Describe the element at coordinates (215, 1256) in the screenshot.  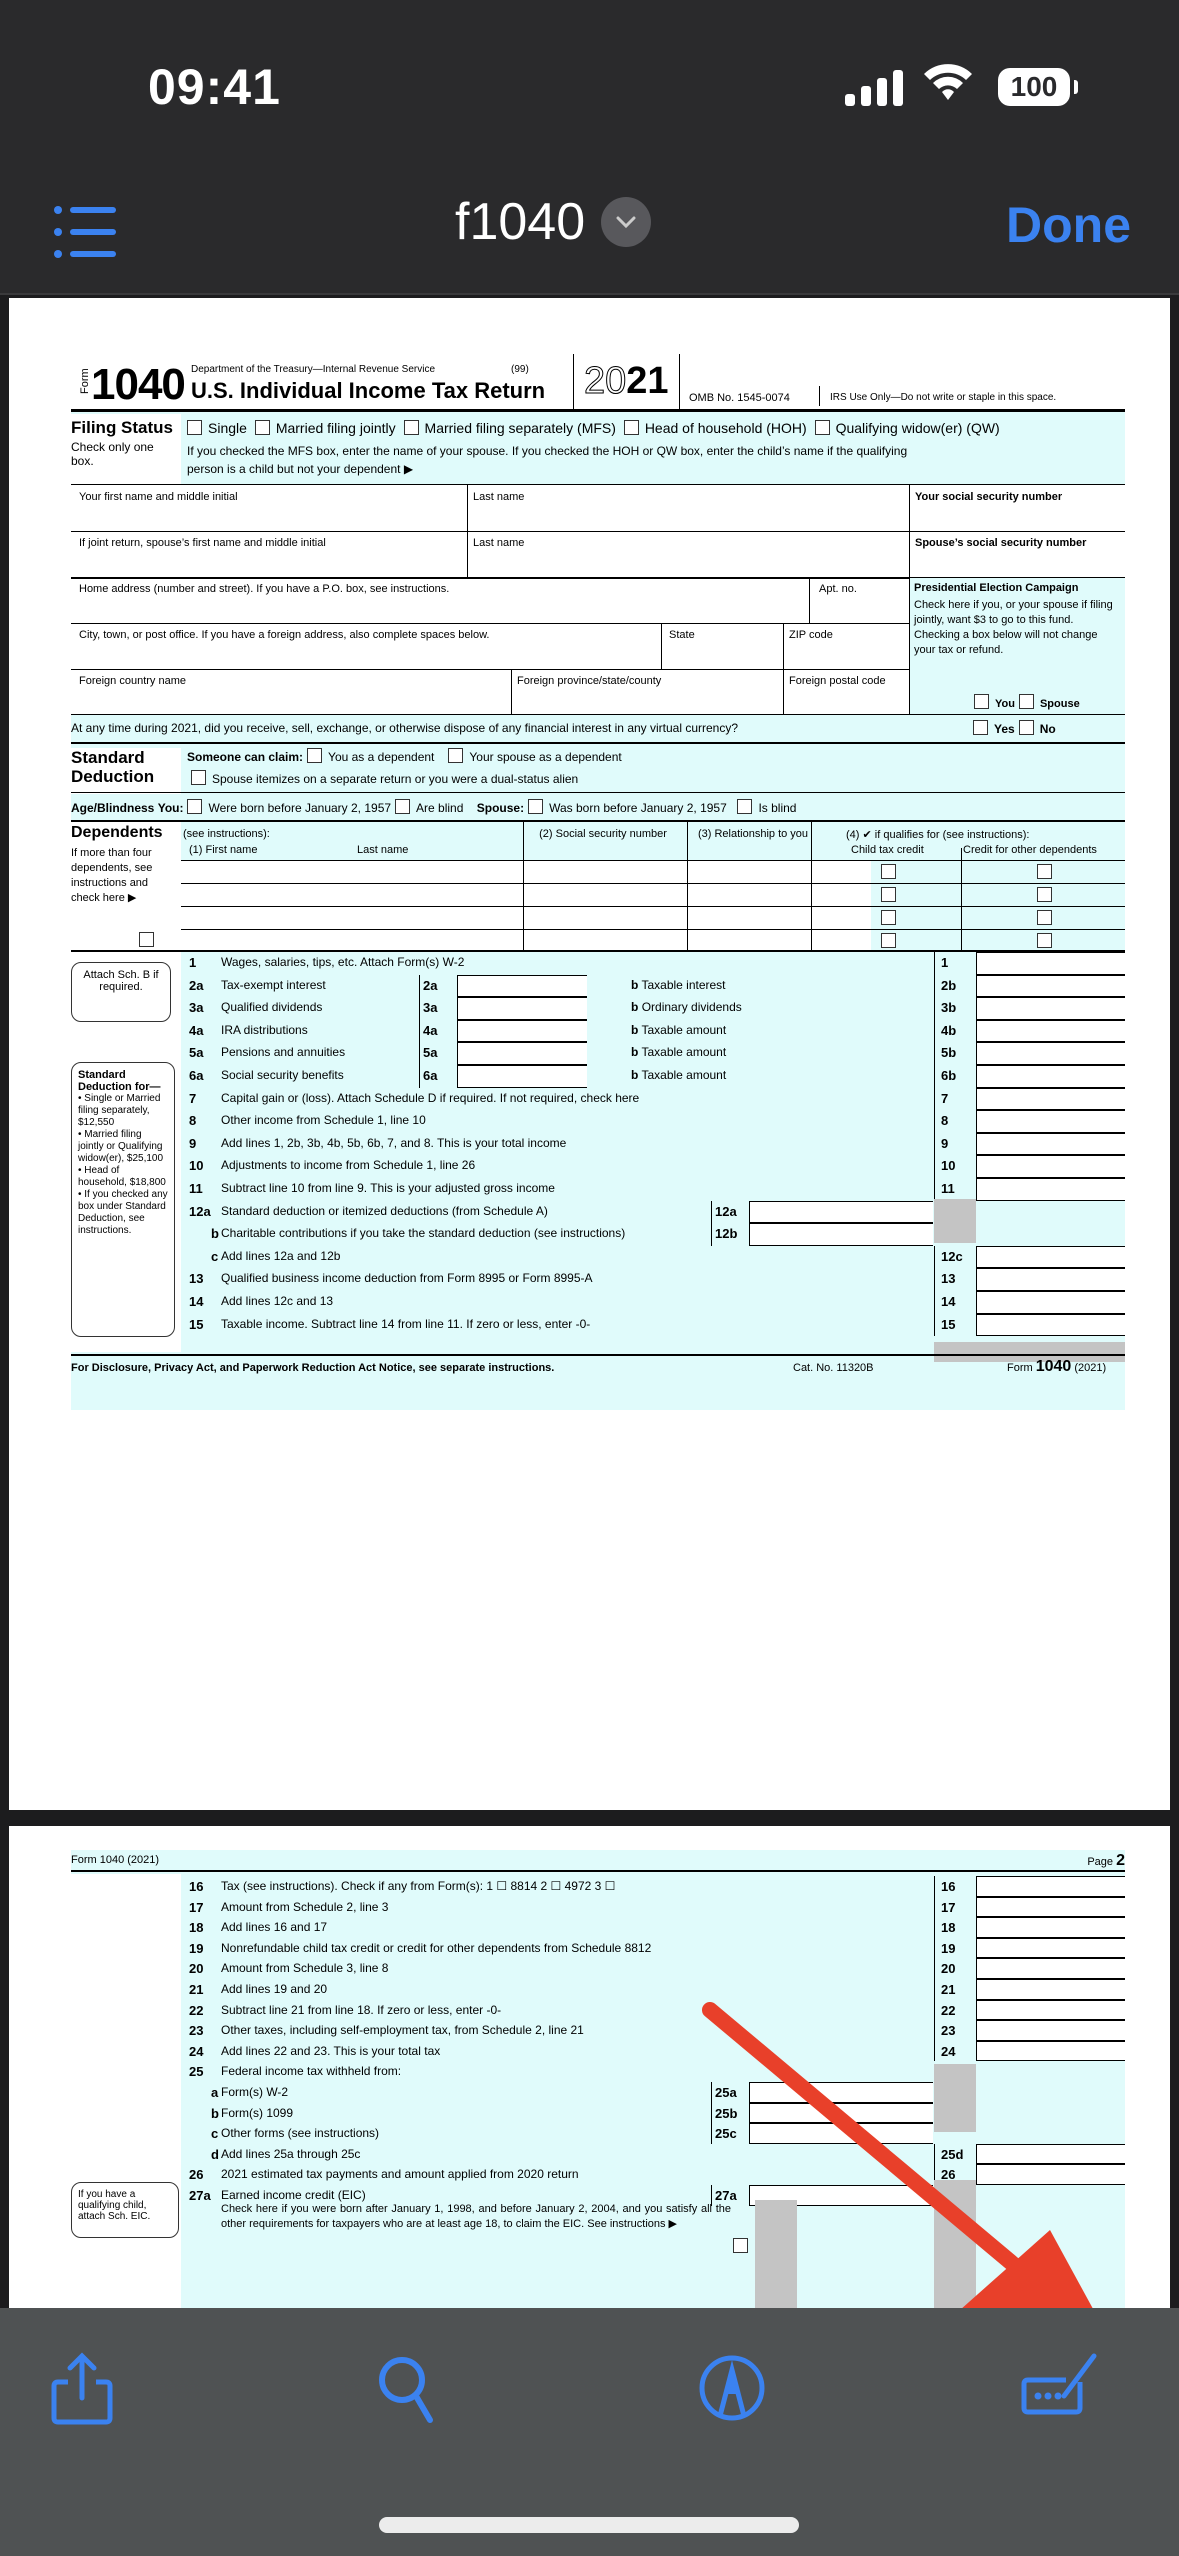
I see `line-number: c` at that location.